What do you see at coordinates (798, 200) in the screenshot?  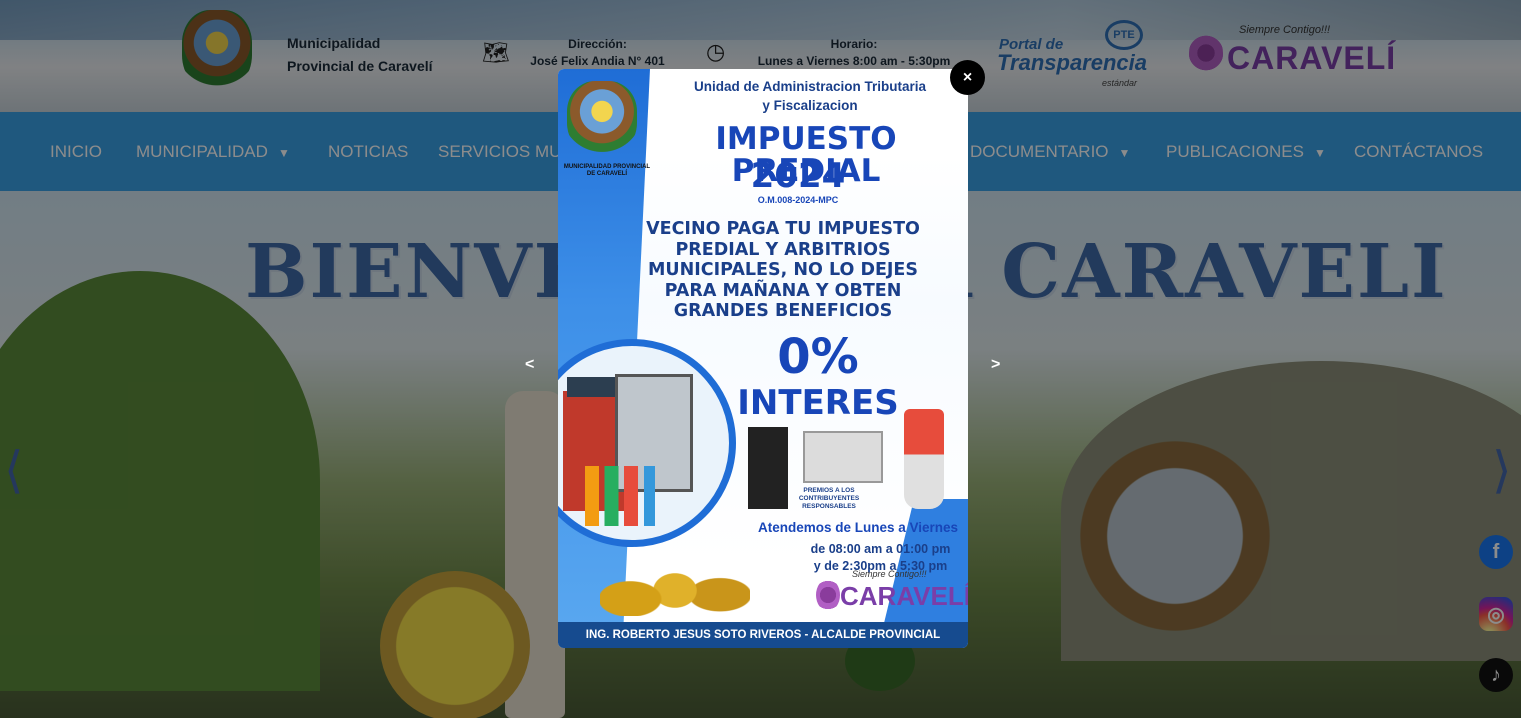 I see `popup-ordinance: O.M.008-2024-MPC` at bounding box center [798, 200].